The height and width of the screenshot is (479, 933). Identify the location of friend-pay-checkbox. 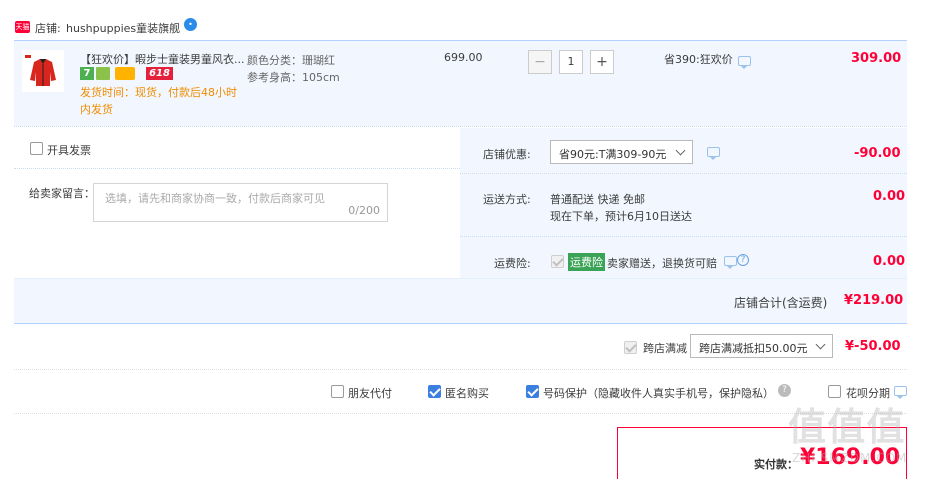
(337, 391).